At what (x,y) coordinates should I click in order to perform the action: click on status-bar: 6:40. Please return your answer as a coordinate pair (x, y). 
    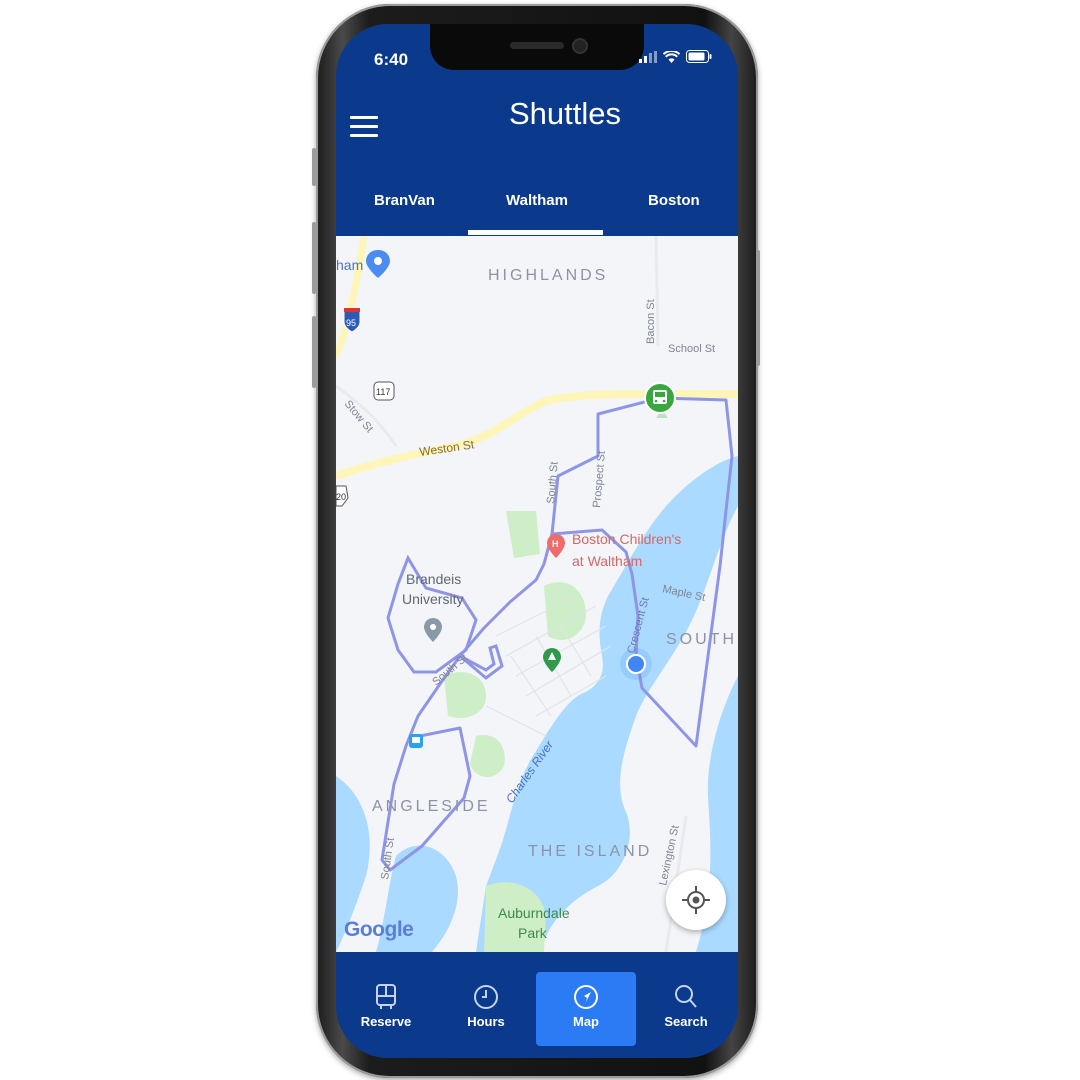
    Looking at the image, I should click on (537, 49).